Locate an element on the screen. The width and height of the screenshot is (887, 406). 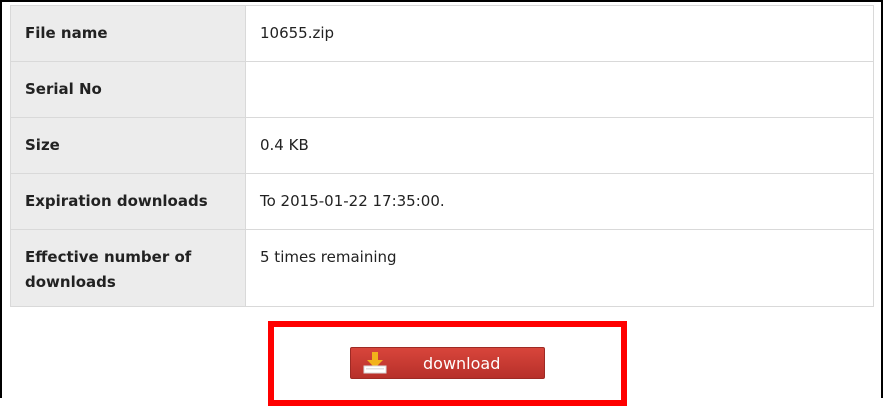
file-name-value: 10655.zip is located at coordinates (559, 33).